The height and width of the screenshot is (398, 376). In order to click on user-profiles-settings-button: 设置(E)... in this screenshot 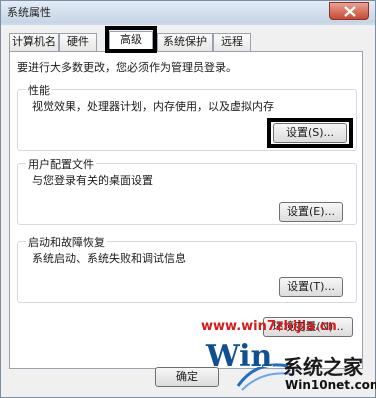, I will do `click(311, 212)`.